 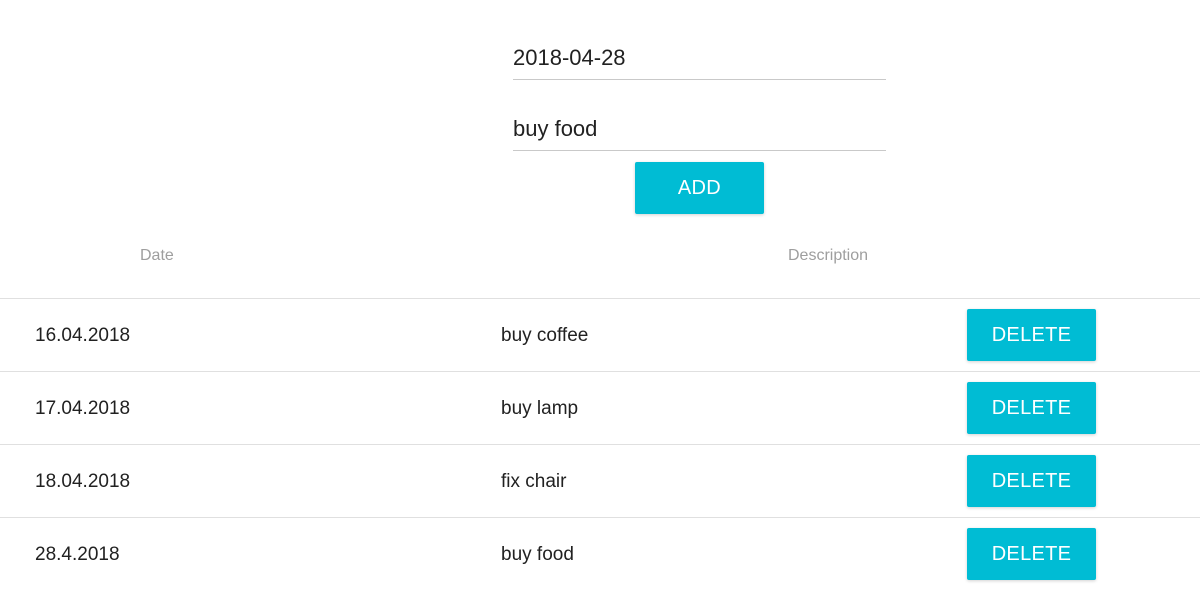 What do you see at coordinates (83, 481) in the screenshot?
I see `row-date: 18.04.2018` at bounding box center [83, 481].